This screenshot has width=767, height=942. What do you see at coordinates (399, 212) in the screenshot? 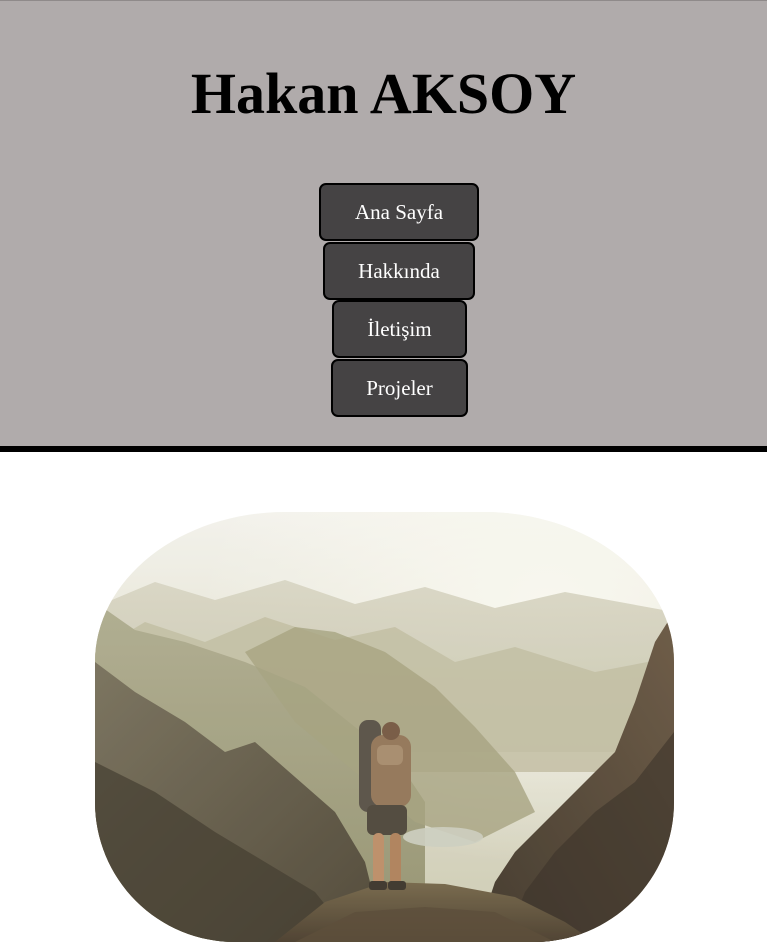
I see `nav-button-home: Ana Sayfa` at bounding box center [399, 212].